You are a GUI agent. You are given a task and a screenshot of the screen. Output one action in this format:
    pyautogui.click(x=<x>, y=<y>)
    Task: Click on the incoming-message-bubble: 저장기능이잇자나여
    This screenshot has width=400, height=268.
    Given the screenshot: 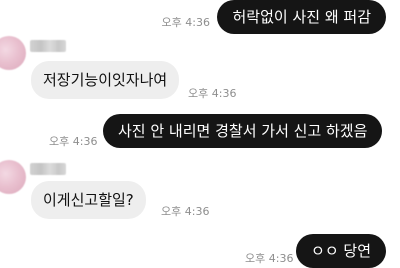 What is the action you would take?
    pyautogui.click(x=105, y=80)
    